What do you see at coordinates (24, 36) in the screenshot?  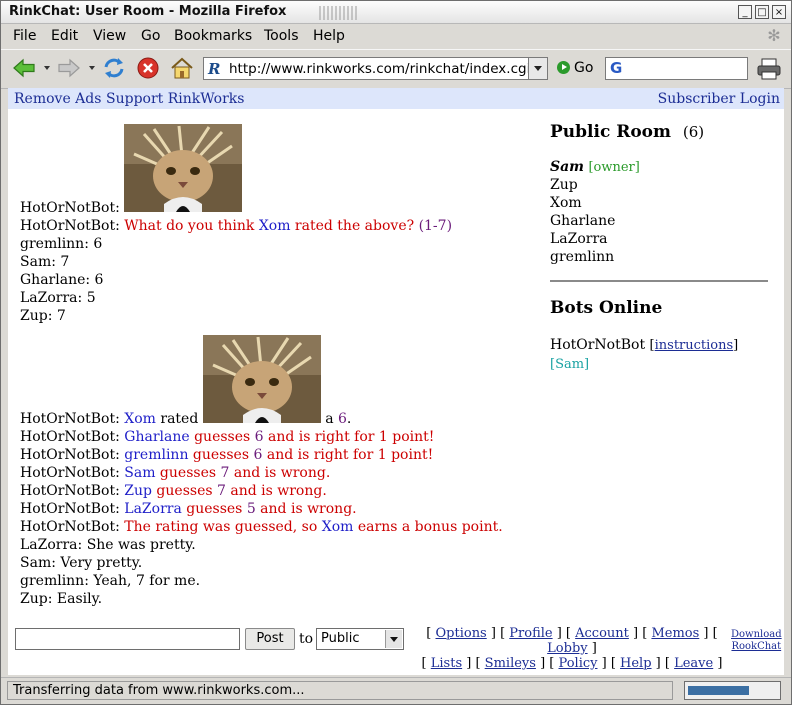 I see `menu-file: File` at bounding box center [24, 36].